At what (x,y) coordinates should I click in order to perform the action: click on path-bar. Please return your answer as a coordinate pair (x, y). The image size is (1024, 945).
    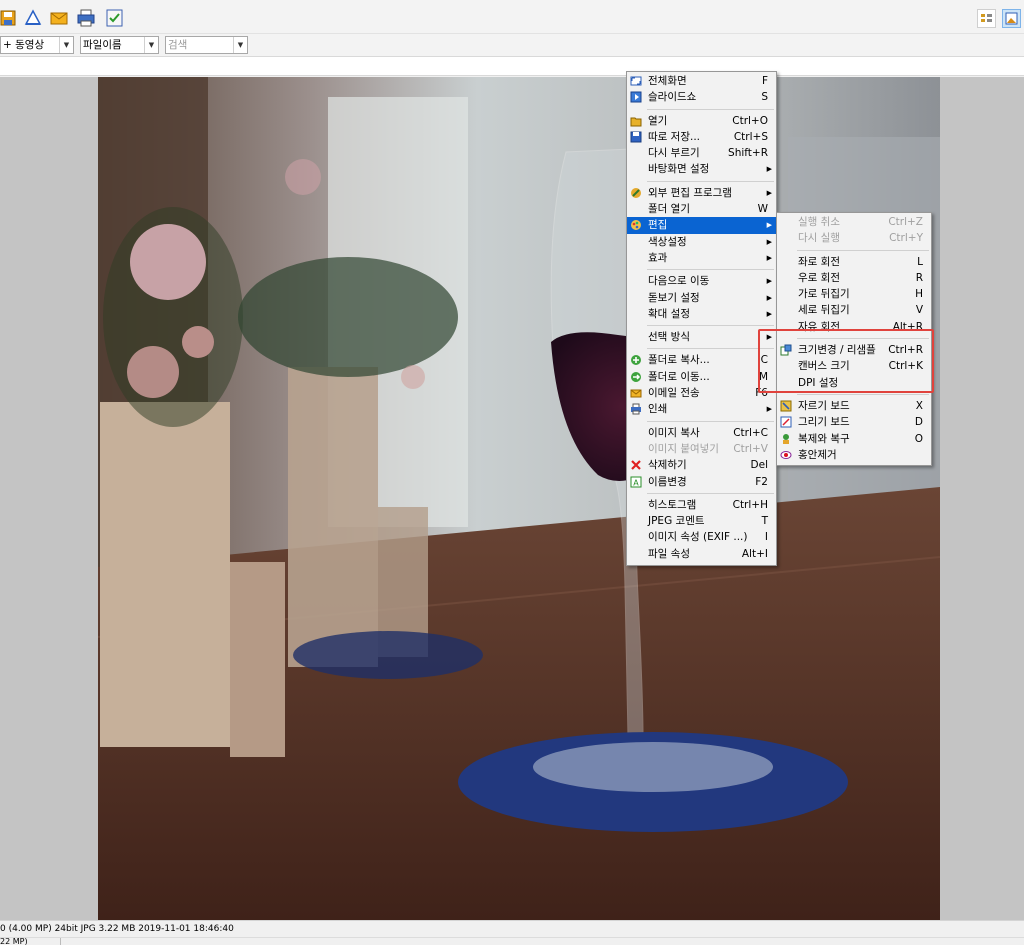
    Looking at the image, I should click on (512, 66).